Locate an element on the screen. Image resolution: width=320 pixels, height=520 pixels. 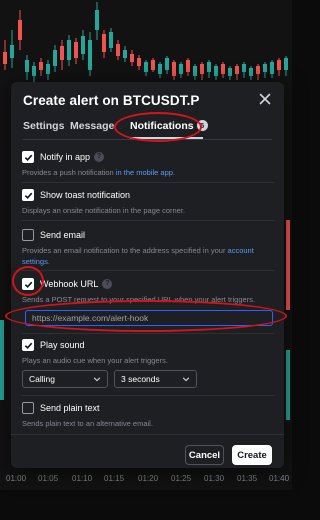
play-sound-checkbox is located at coordinates (28, 345).